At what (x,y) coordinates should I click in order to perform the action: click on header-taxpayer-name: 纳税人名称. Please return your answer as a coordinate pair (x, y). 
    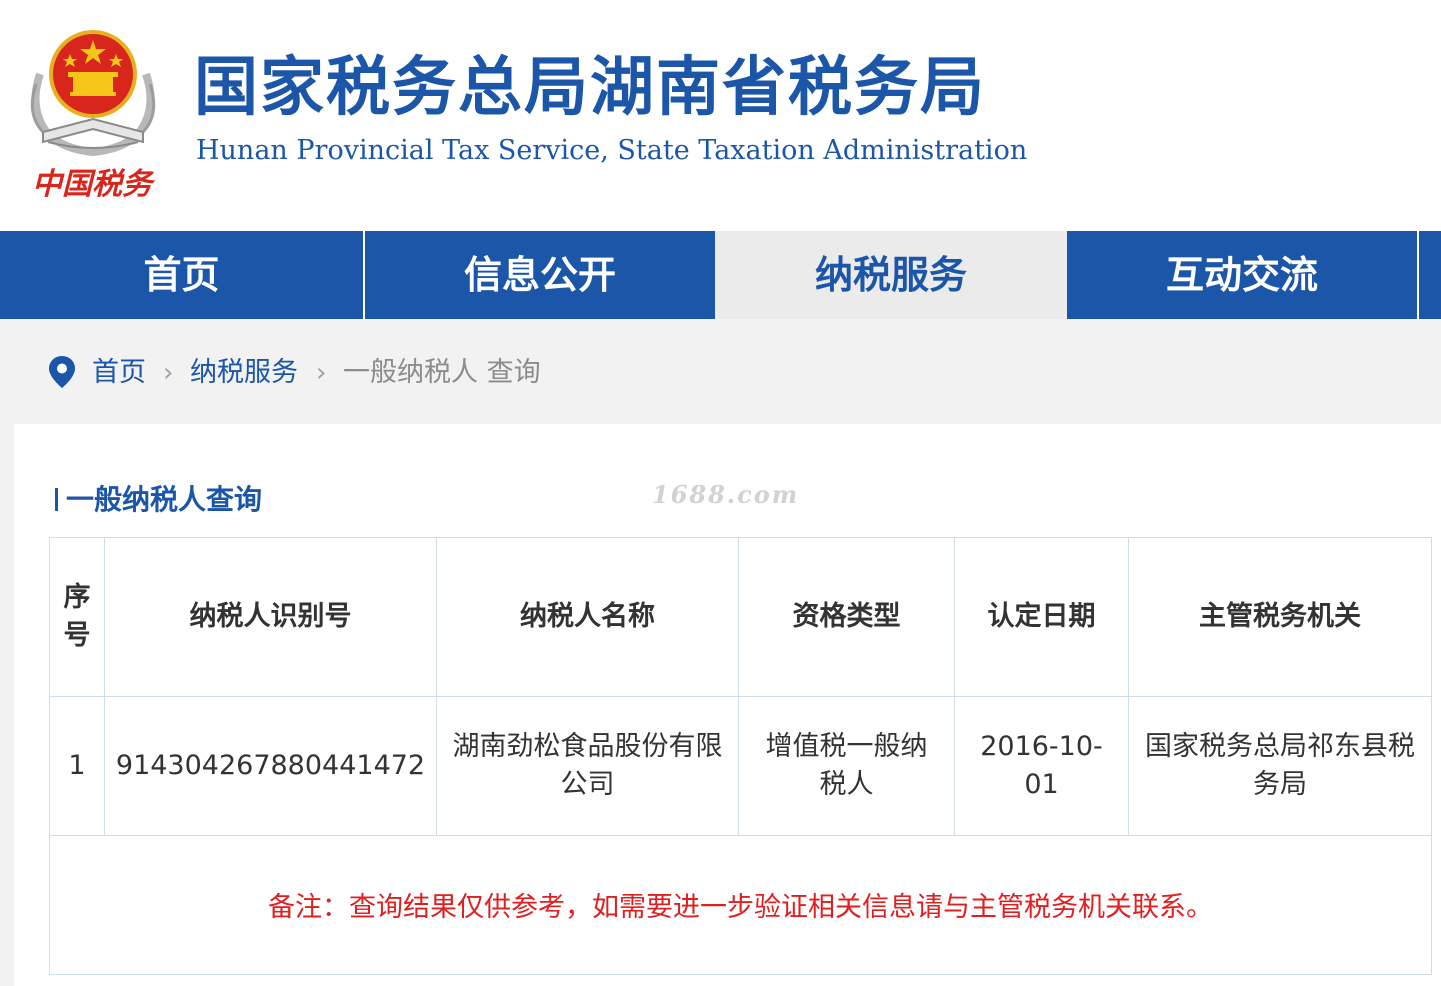
    Looking at the image, I should click on (587, 617).